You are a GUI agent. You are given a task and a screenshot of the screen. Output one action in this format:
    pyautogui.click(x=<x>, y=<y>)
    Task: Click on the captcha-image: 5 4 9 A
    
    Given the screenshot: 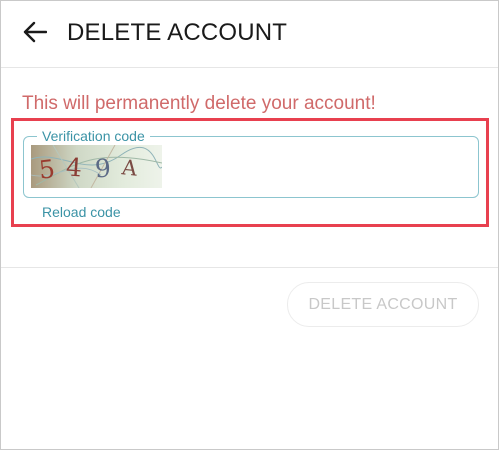 What is the action you would take?
    pyautogui.click(x=96, y=166)
    